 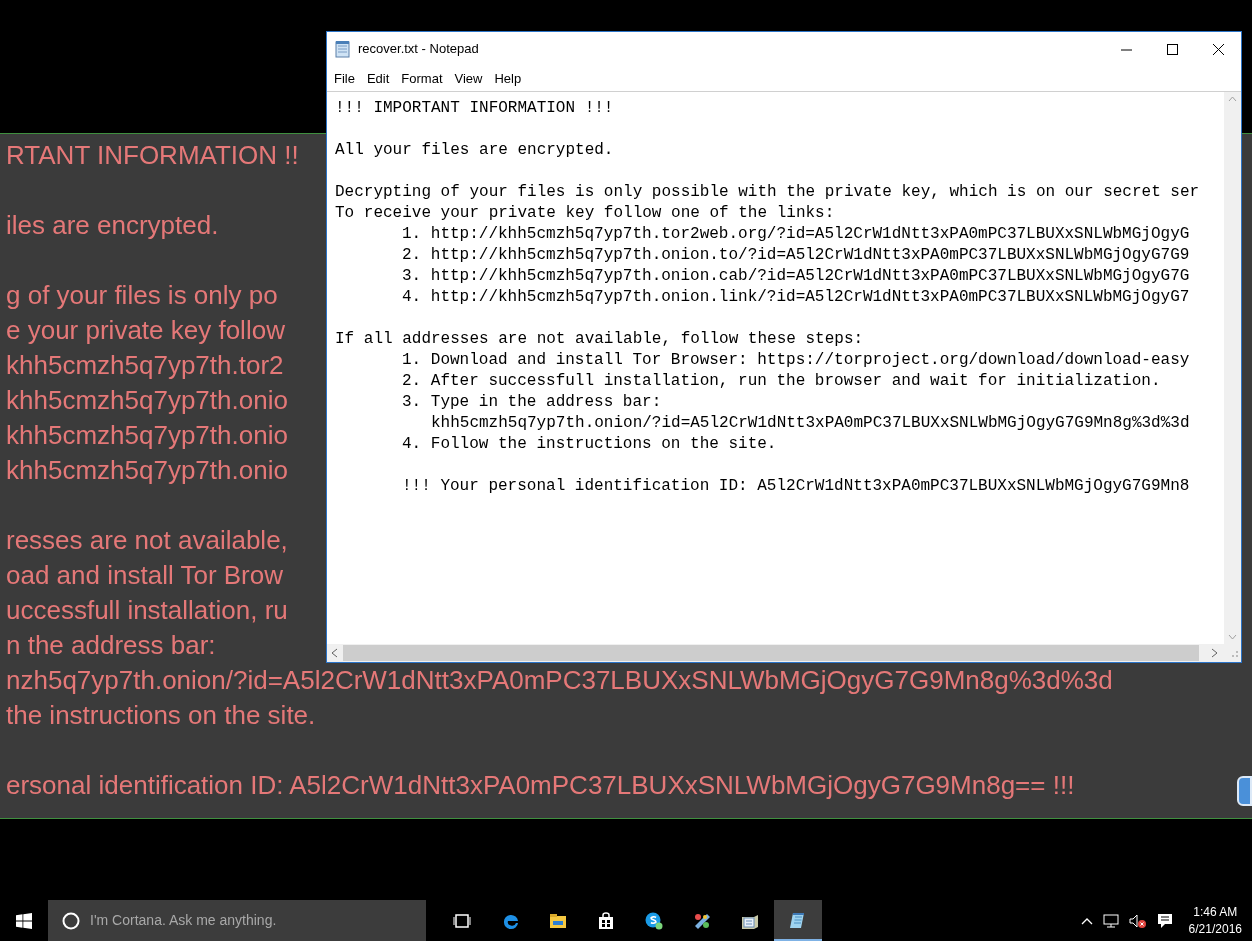 I want to click on text-line: 1. Download and install Tor Browser: https://torproject.org/download/download-easy, so click(x=796, y=360).